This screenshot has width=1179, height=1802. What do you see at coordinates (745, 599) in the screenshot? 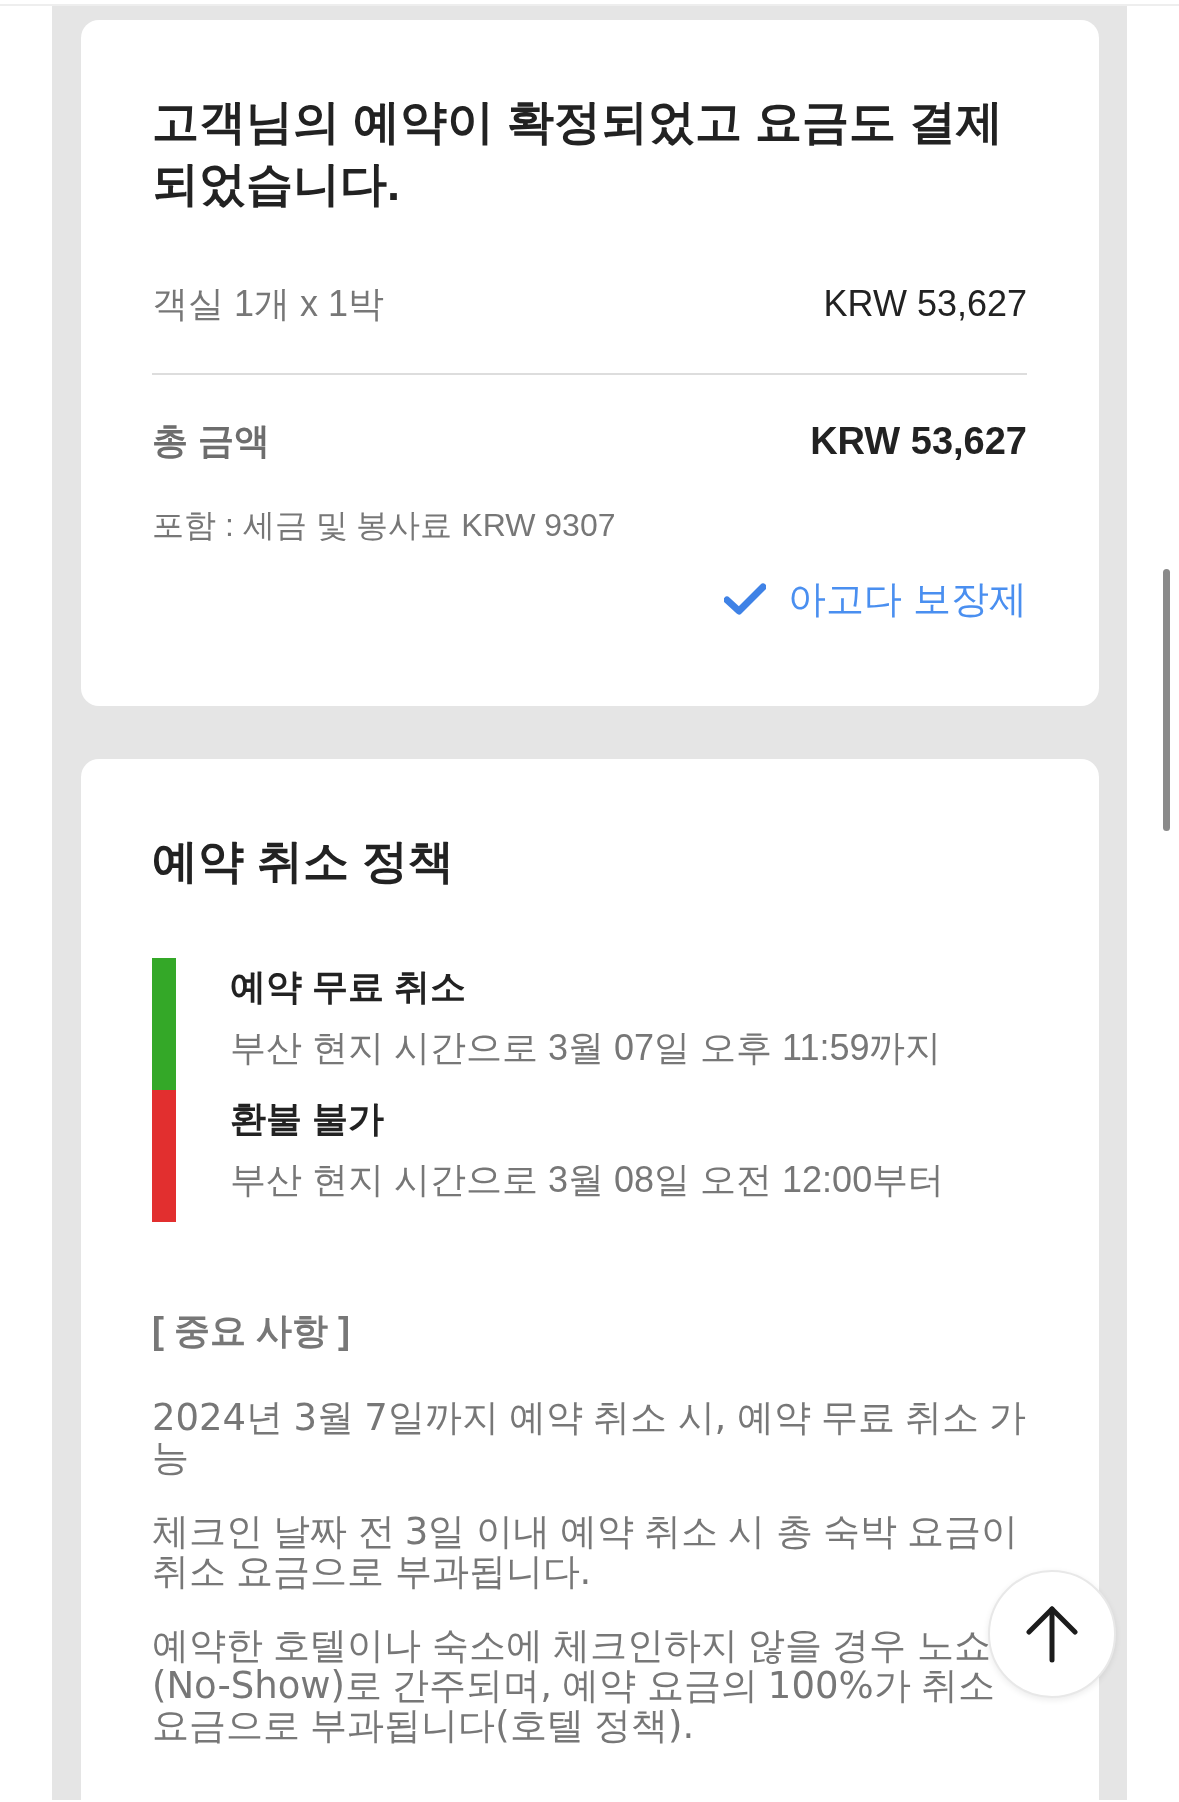
I see `checkmark-icon` at bounding box center [745, 599].